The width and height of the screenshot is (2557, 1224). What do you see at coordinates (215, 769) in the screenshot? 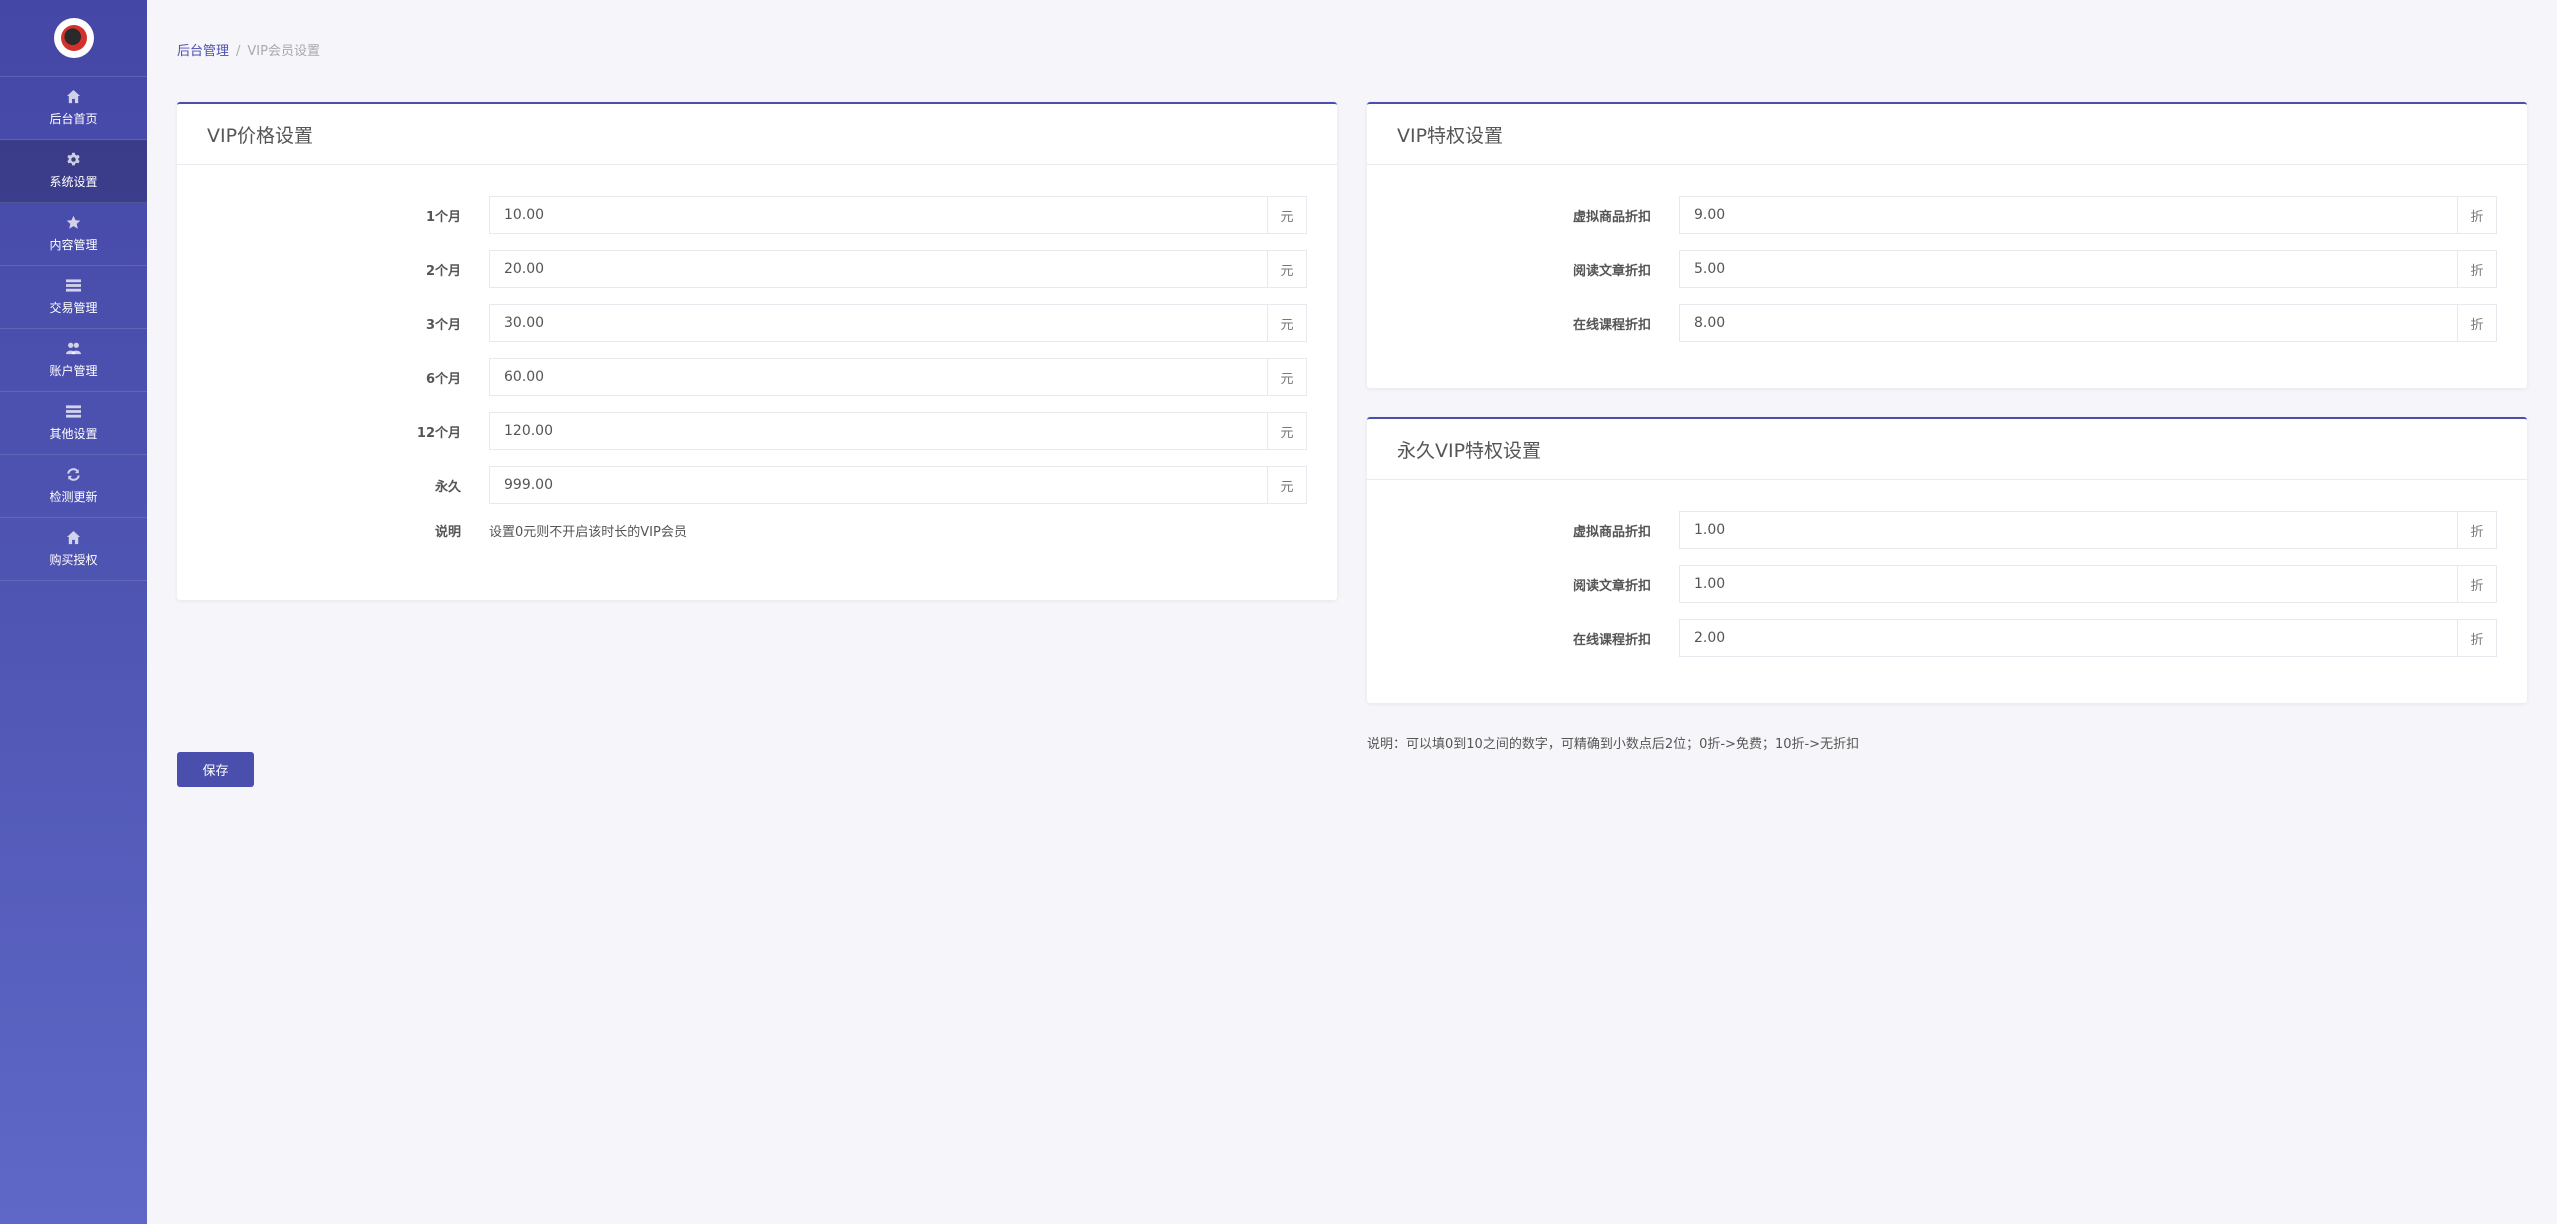
I see `save-button: 保存` at bounding box center [215, 769].